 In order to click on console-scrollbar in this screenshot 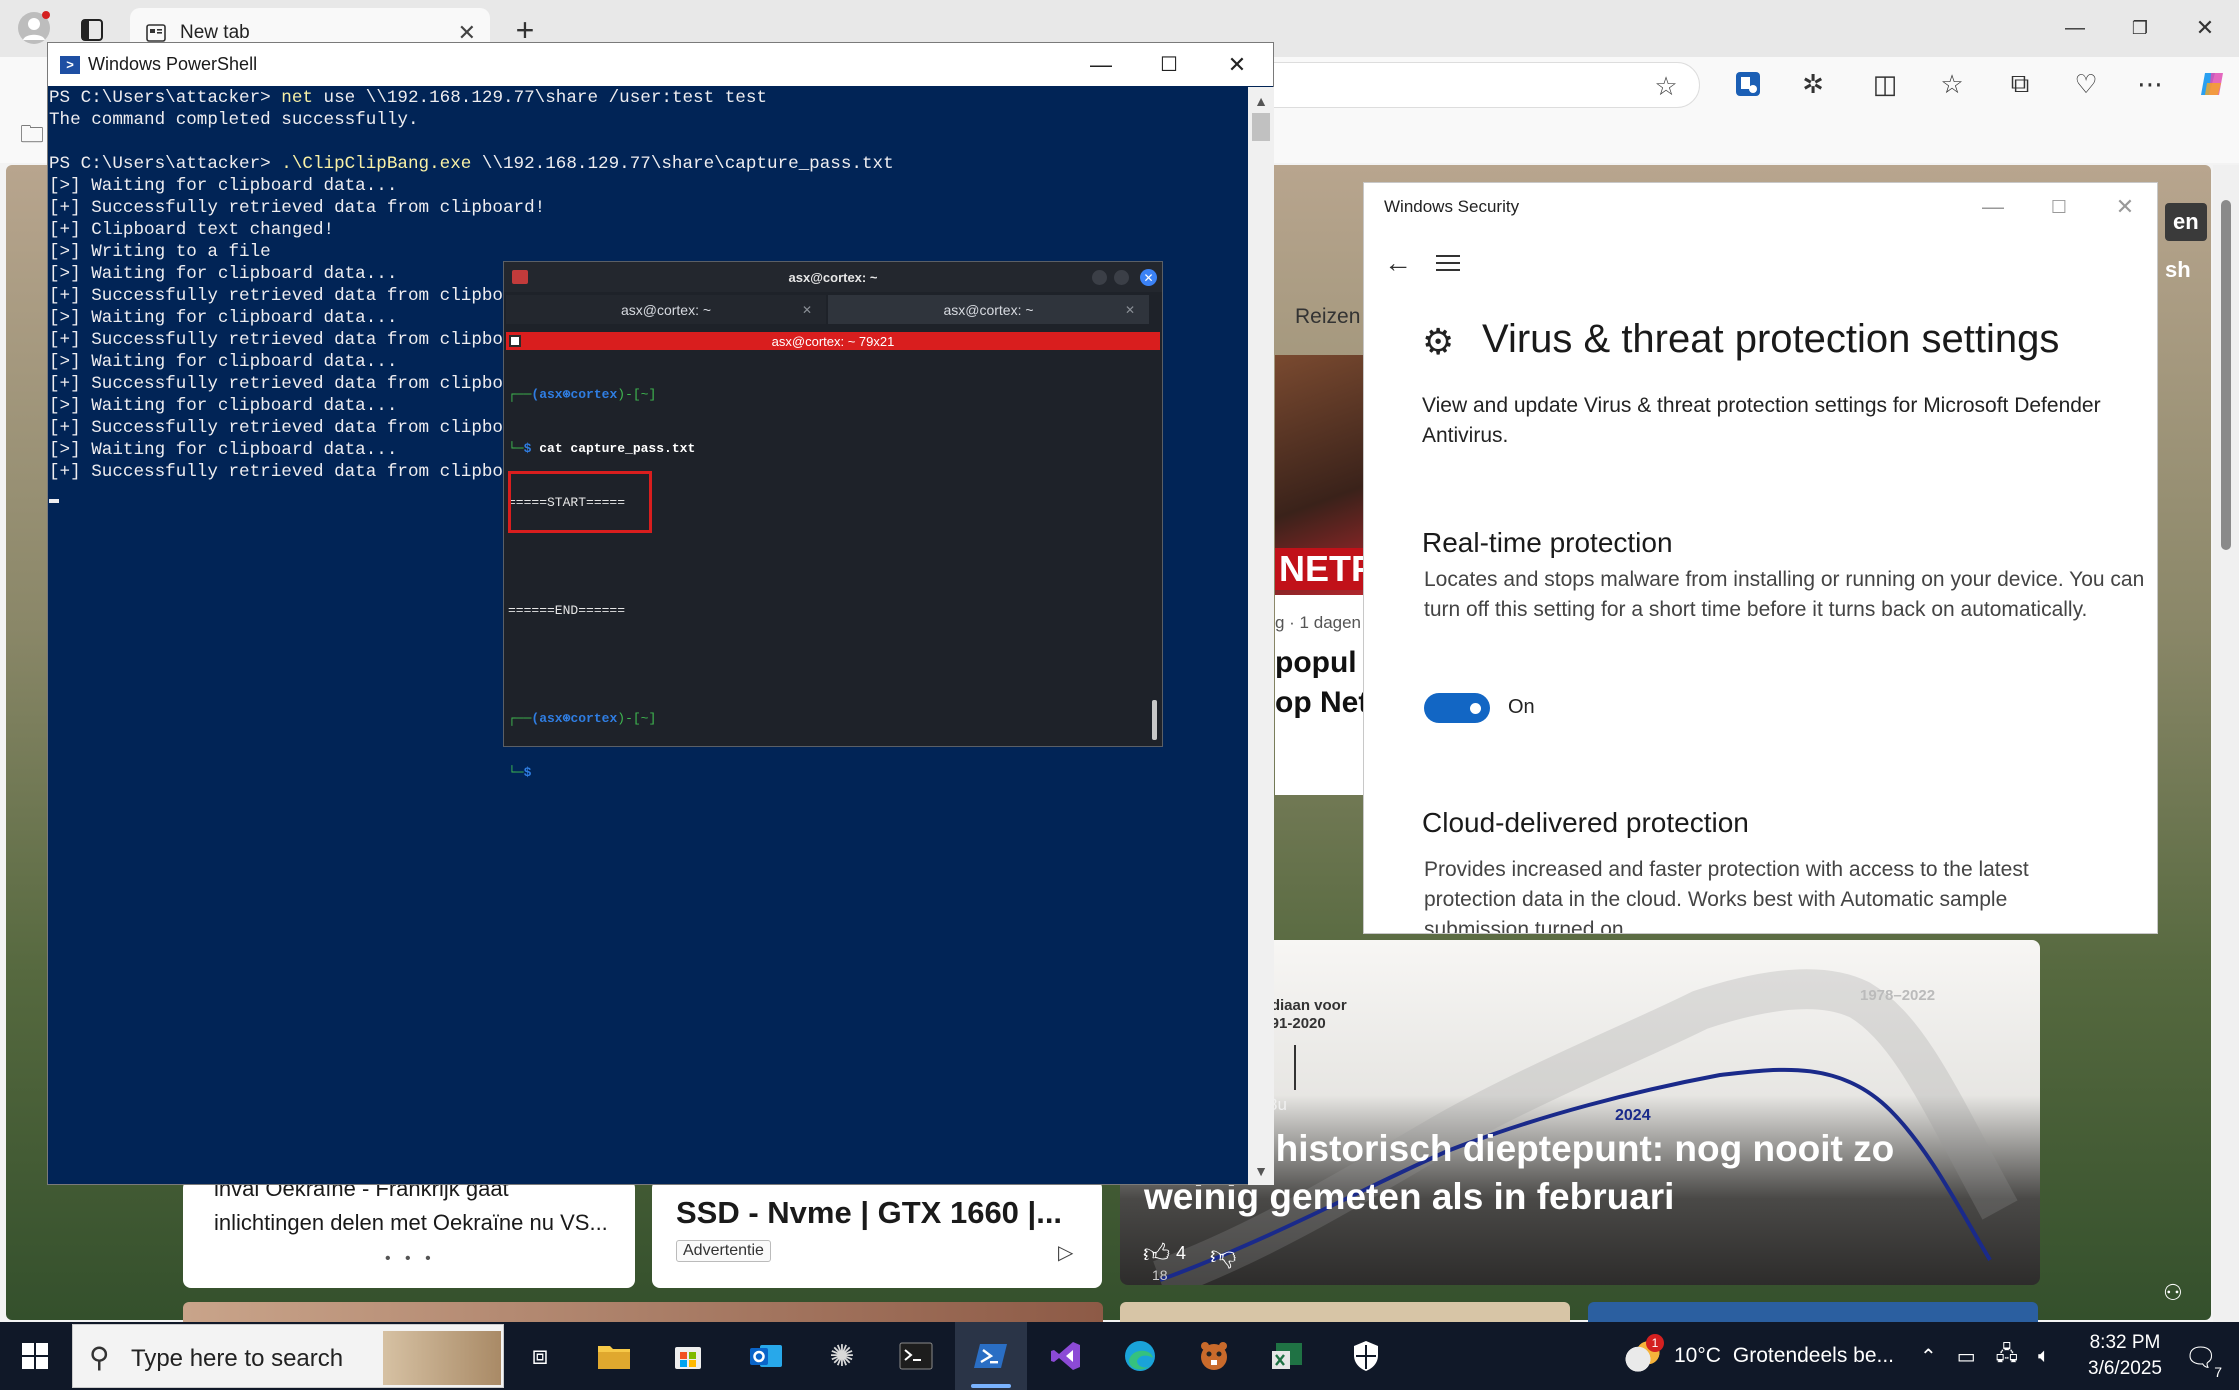, I will do `click(1261, 636)`.